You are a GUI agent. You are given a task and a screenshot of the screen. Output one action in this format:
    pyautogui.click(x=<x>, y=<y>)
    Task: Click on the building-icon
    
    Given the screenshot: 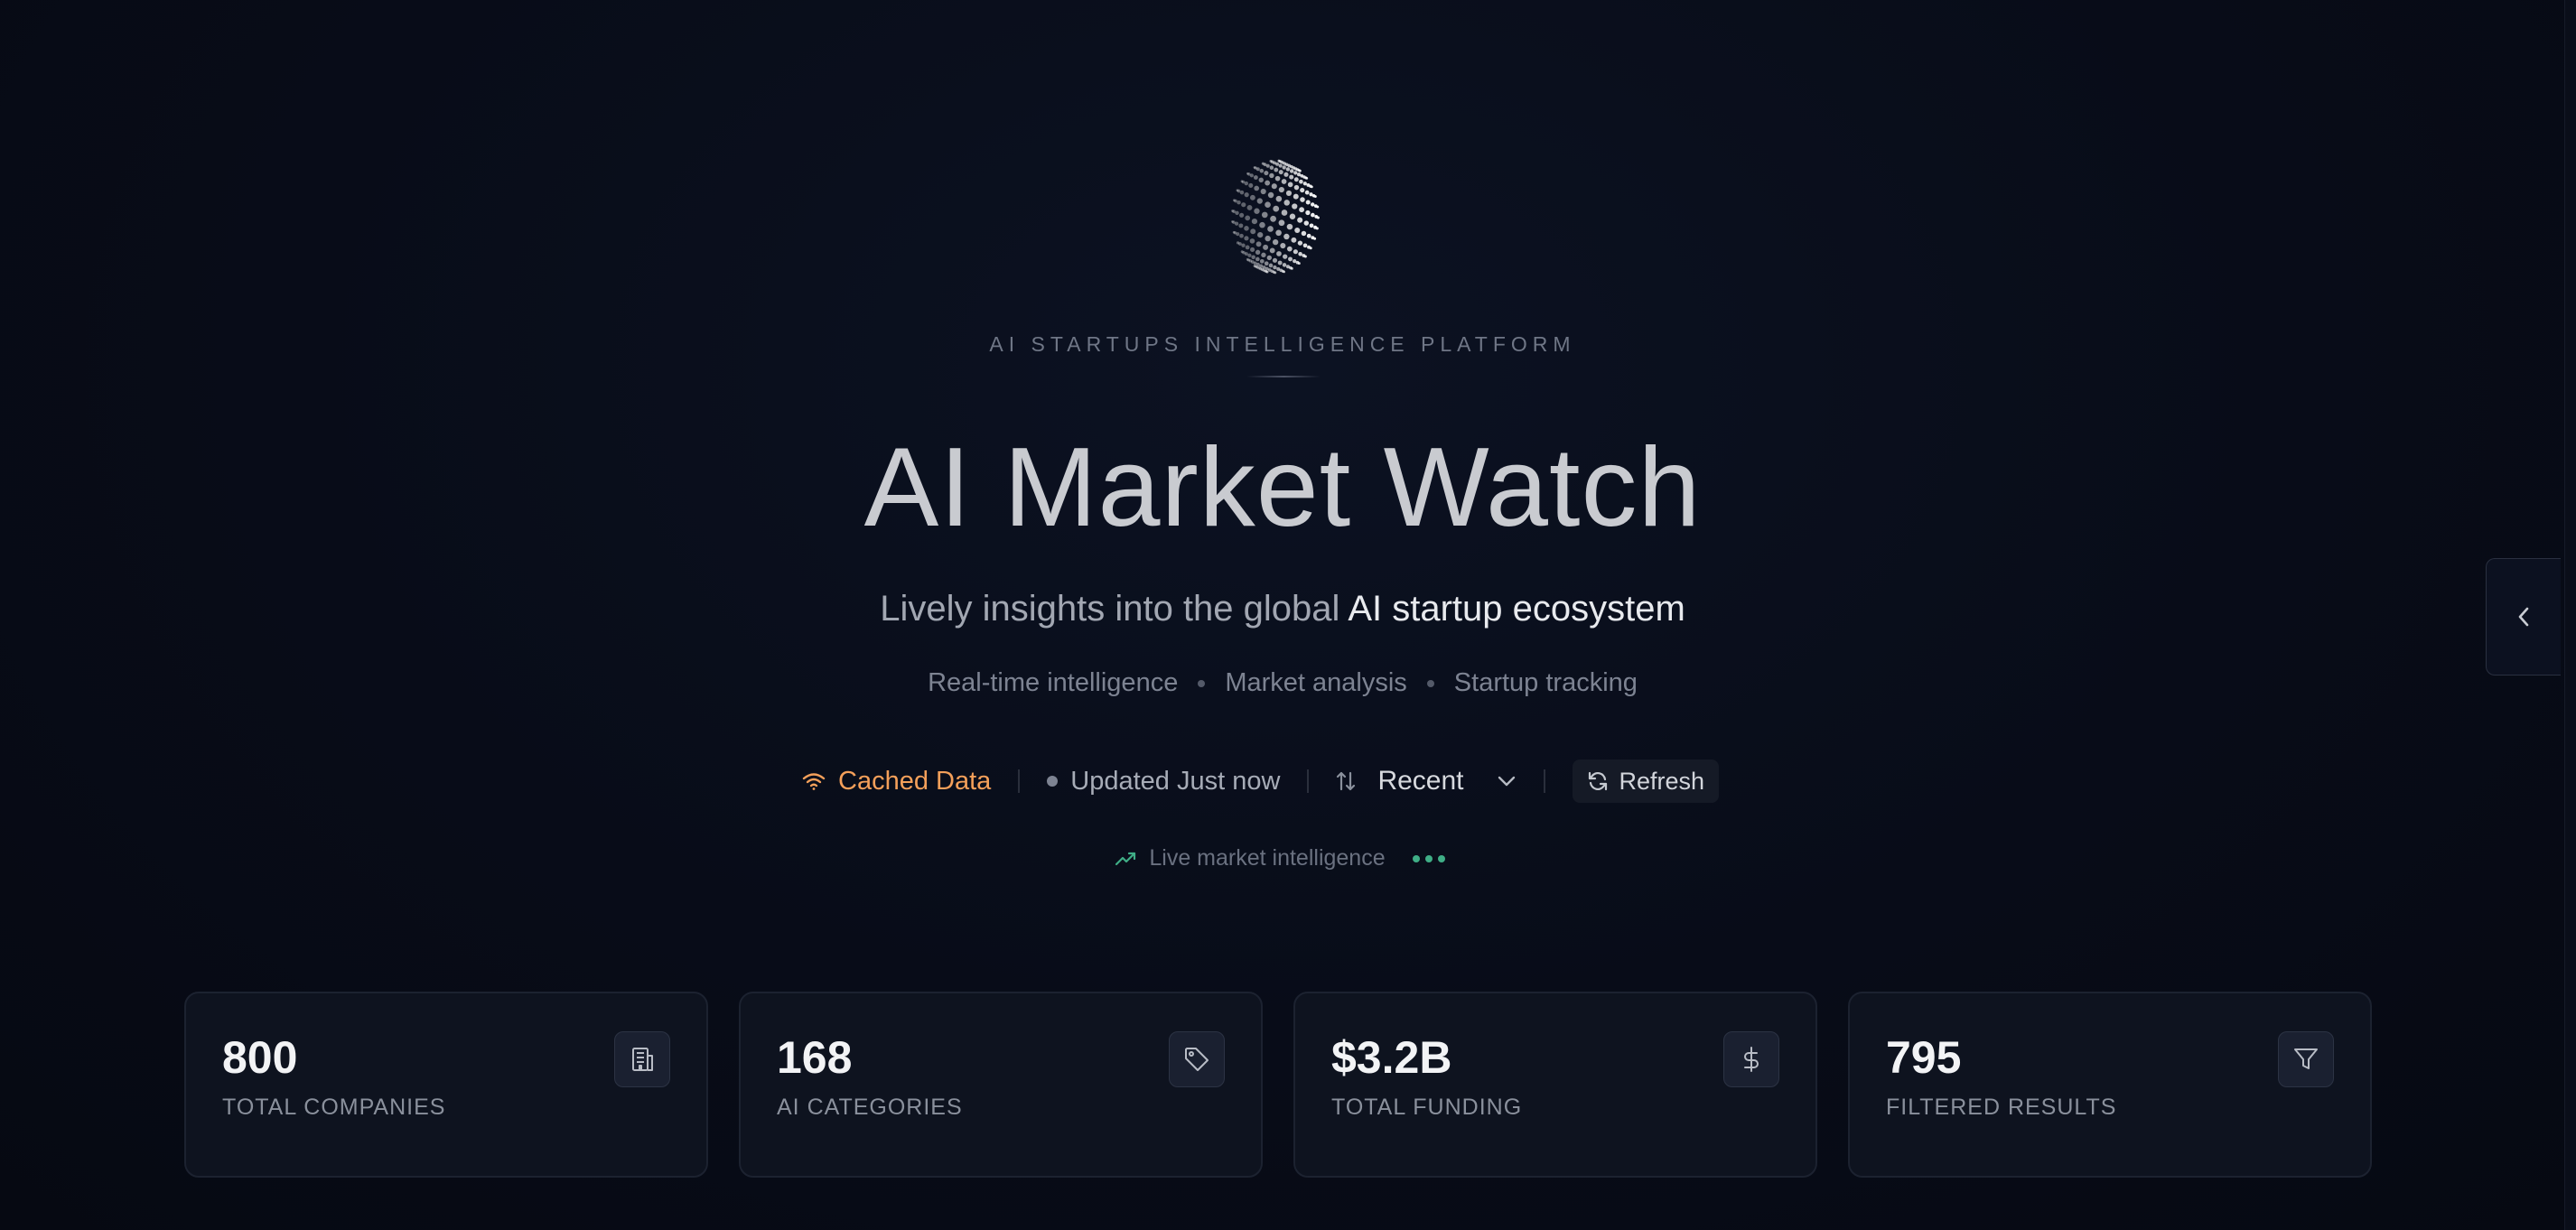 What is the action you would take?
    pyautogui.click(x=642, y=1059)
    